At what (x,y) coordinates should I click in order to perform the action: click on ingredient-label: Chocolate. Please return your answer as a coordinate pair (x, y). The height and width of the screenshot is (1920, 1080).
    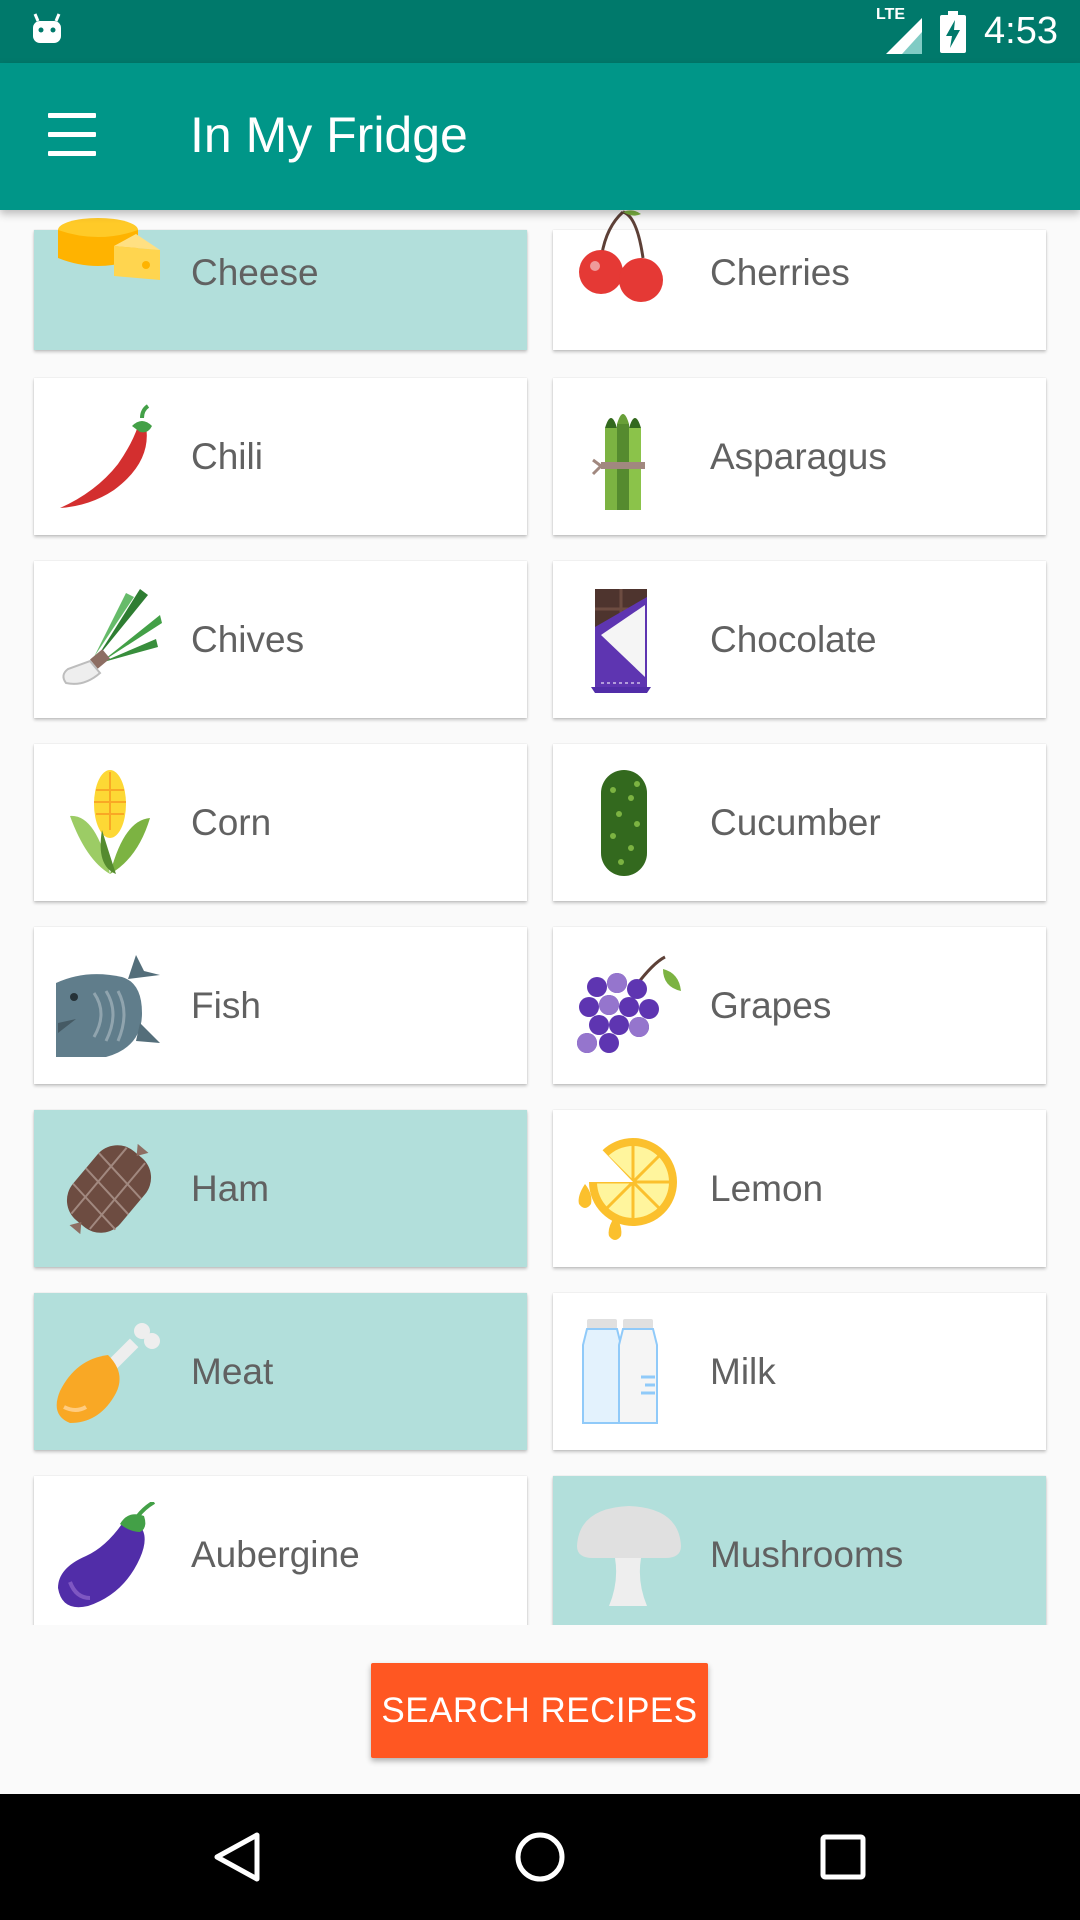
    Looking at the image, I should click on (793, 639).